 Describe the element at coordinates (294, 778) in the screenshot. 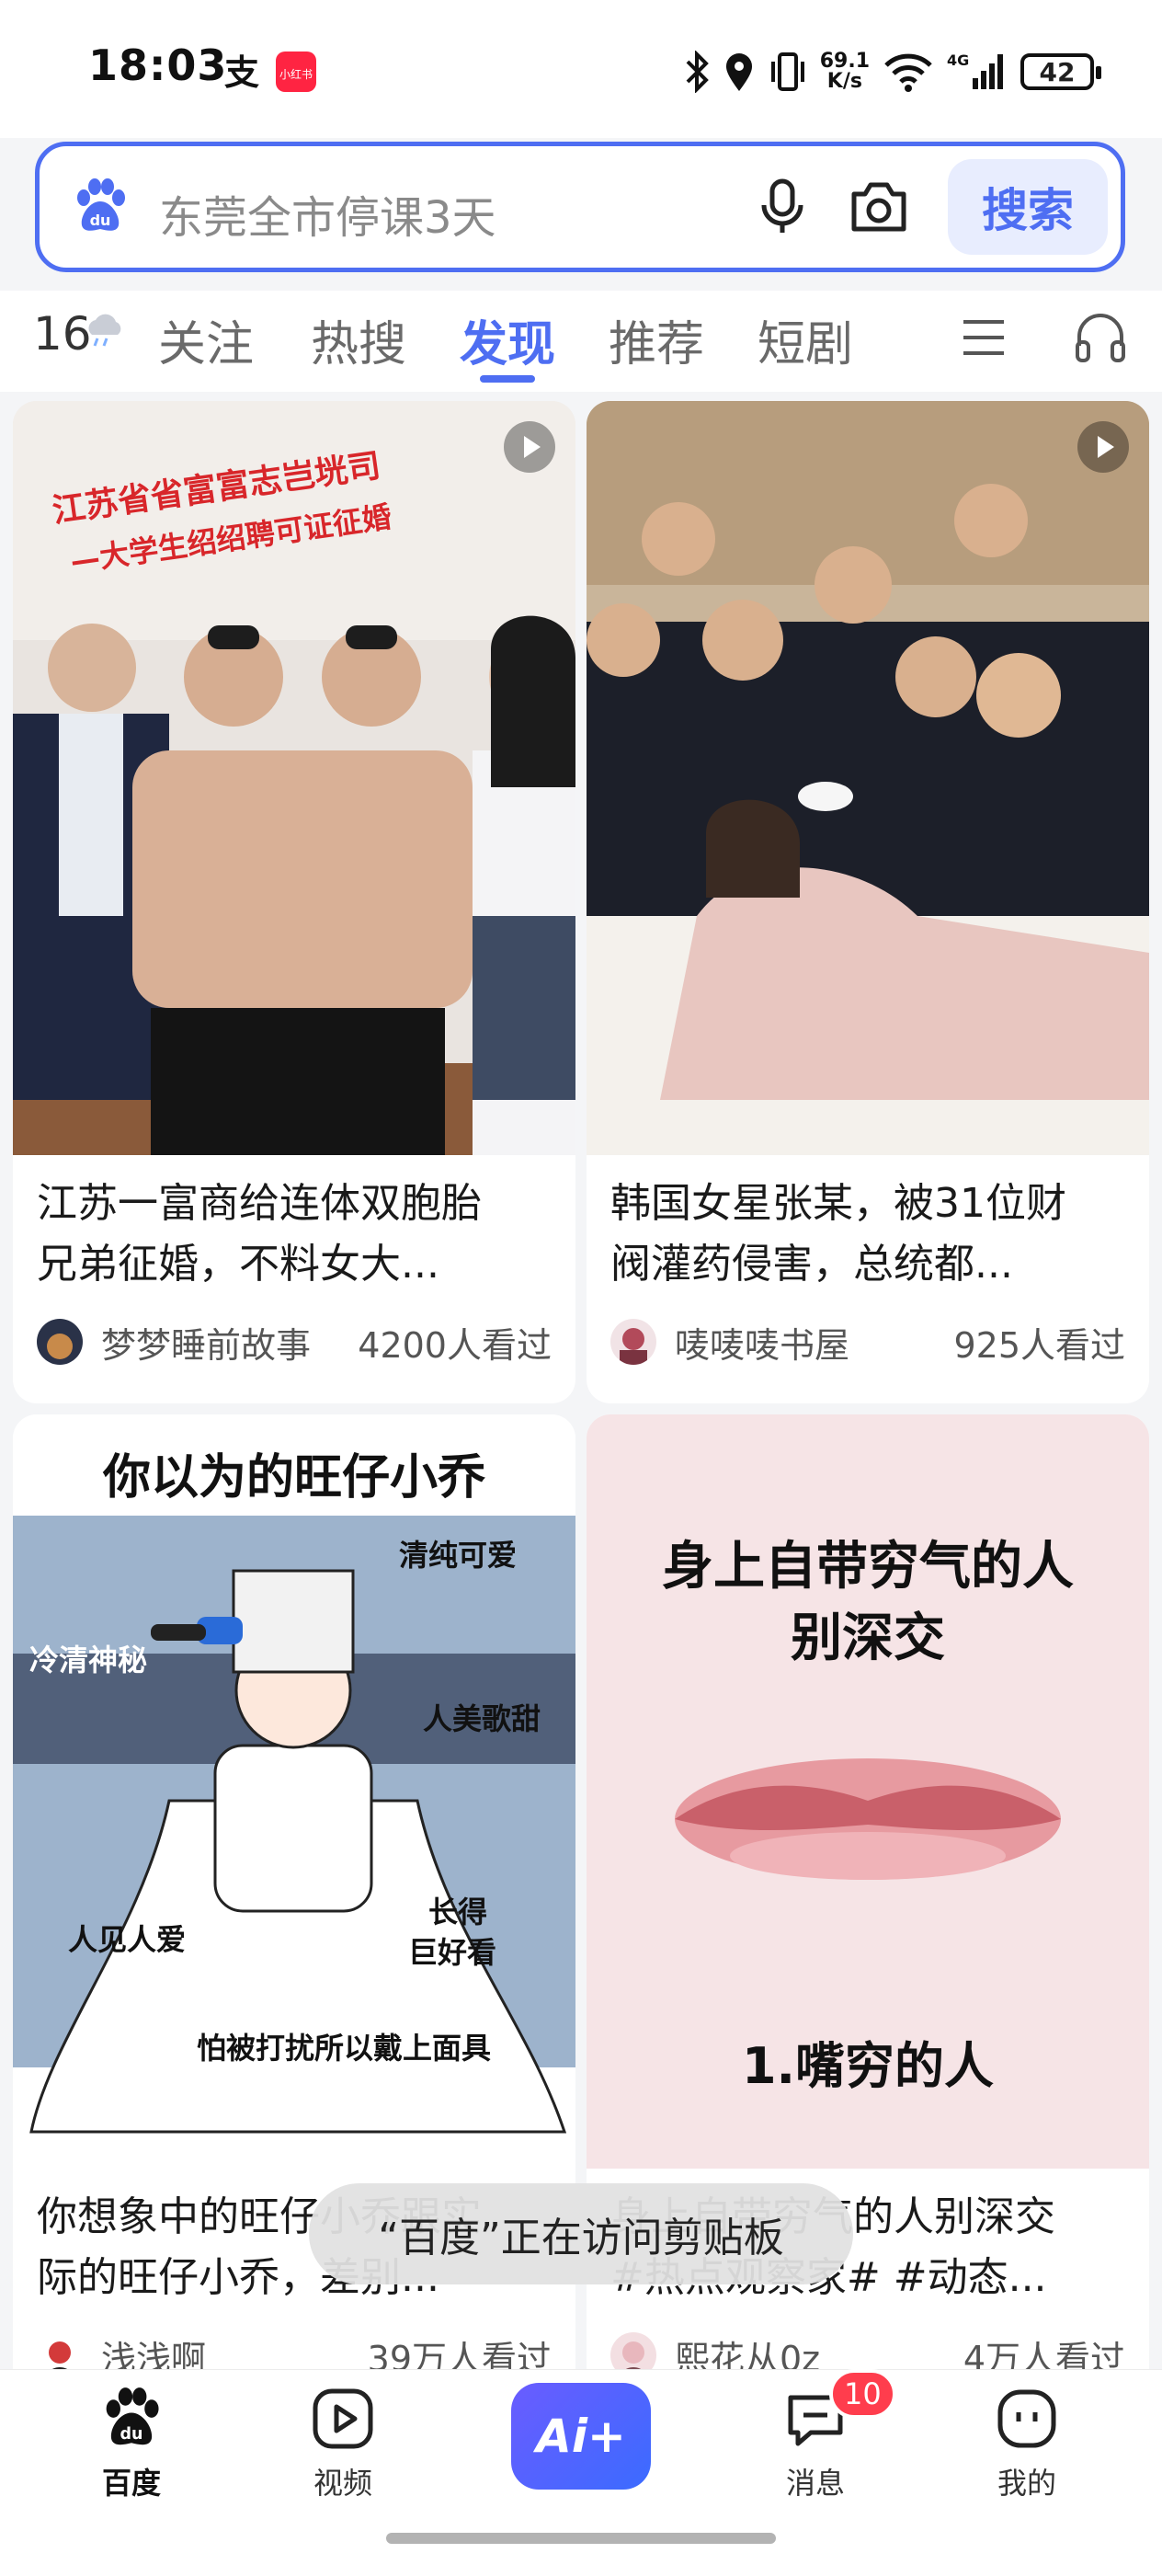

I see `card-thumbnail: 江苏省省富富志岂垙司 —大学生绍绍聘可证征婚` at that location.